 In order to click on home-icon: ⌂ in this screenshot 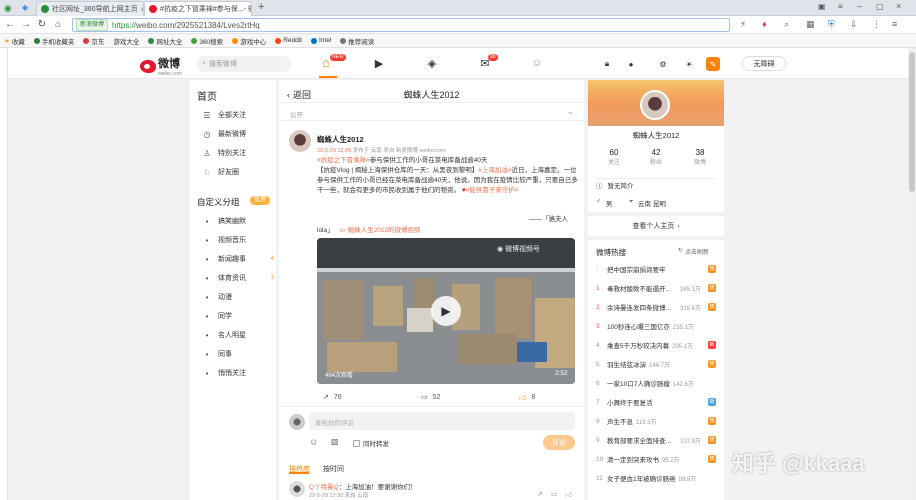, I will do `click(58, 25)`.